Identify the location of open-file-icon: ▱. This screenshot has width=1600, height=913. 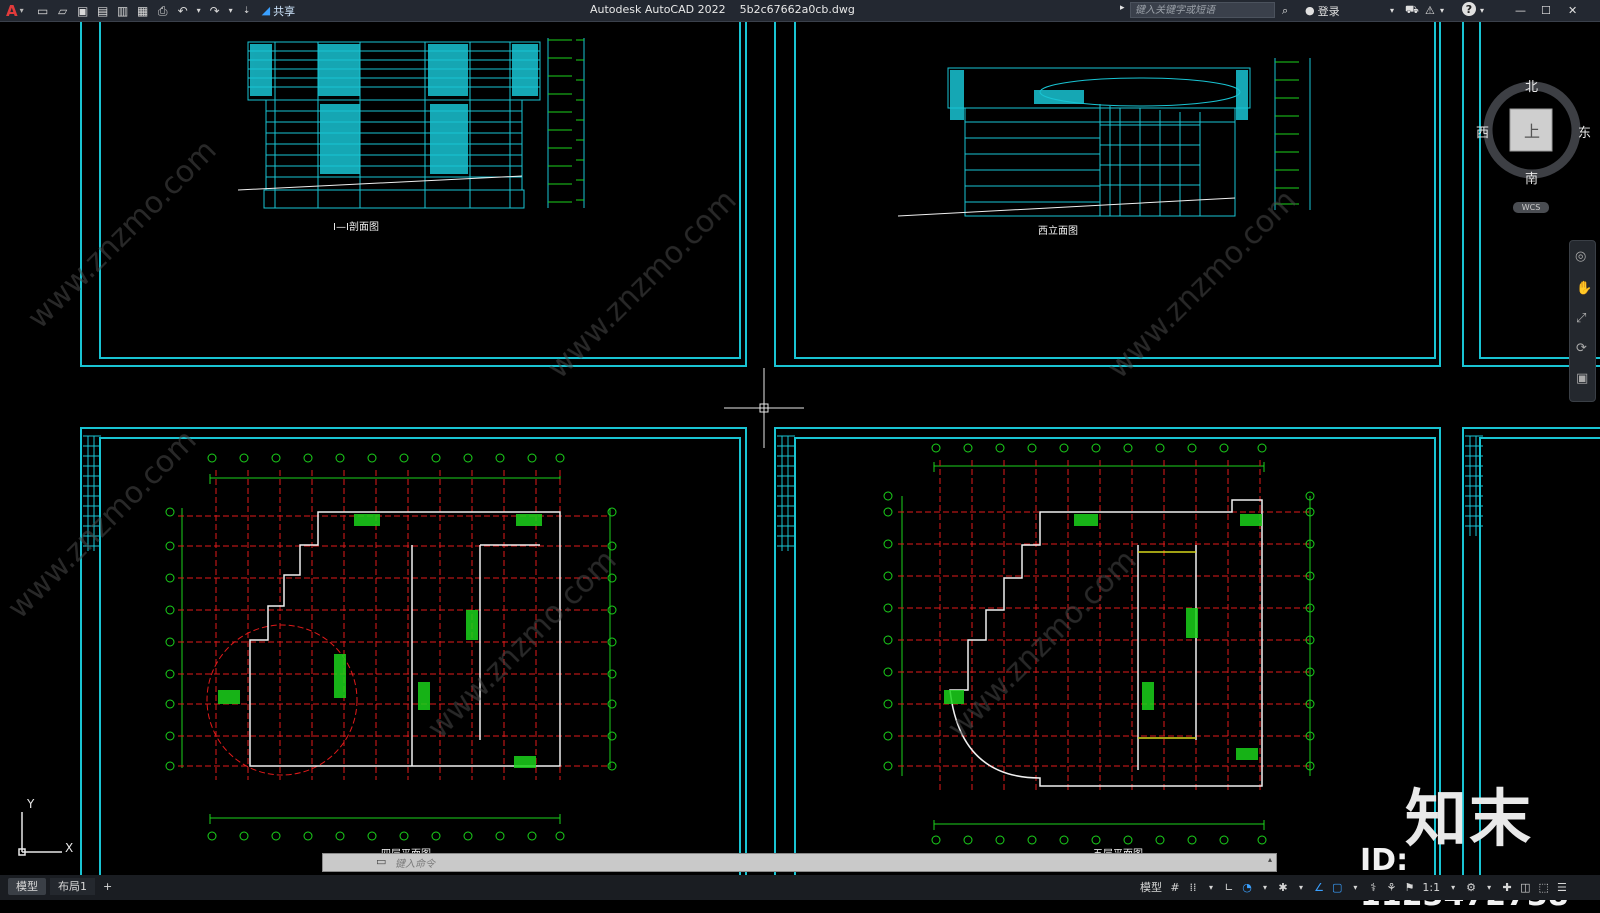
(63, 11).